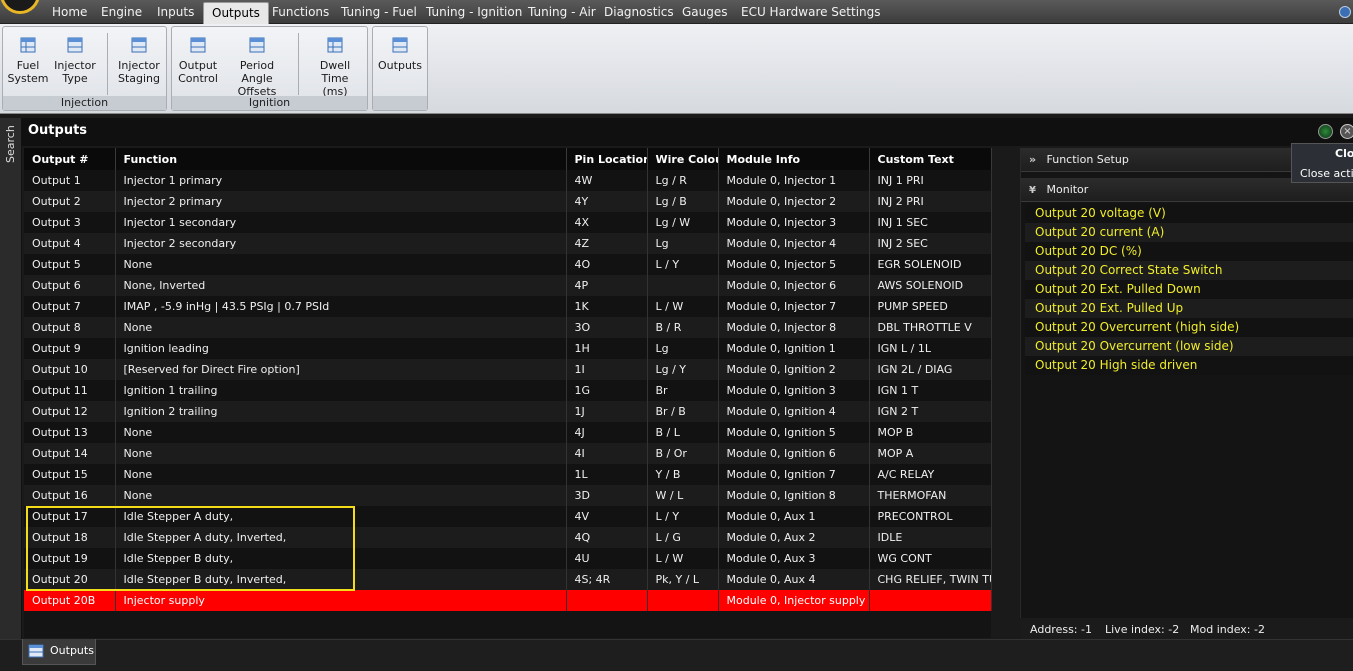 This screenshot has height=671, width=1353. What do you see at coordinates (1189, 251) in the screenshot?
I see `monitor-item: Output 20 DC (%)` at bounding box center [1189, 251].